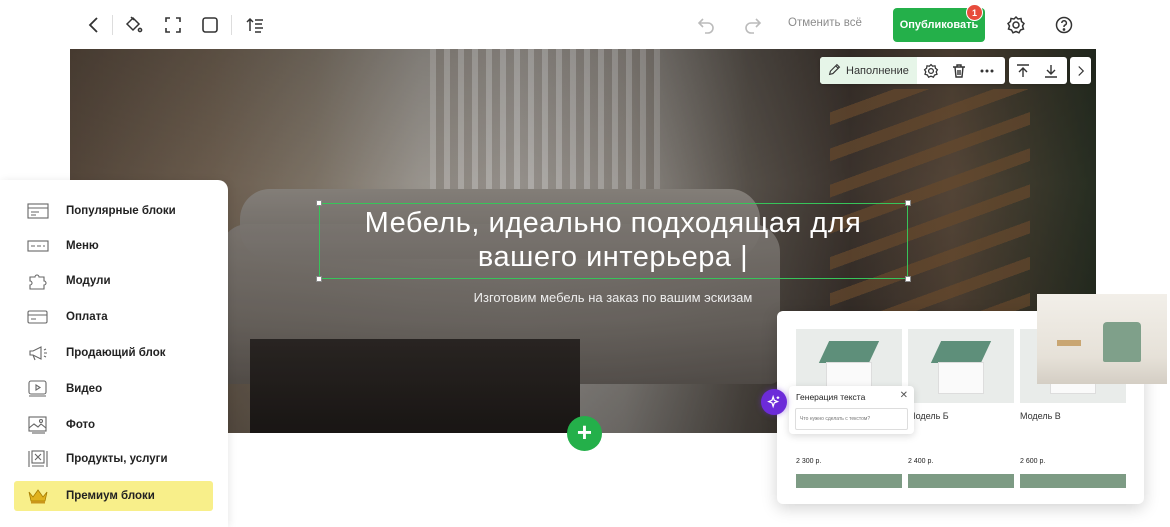 Image resolution: width=1170 pixels, height=527 pixels. What do you see at coordinates (113, 317) in the screenshot?
I see `sidebar-item-payment: Оплата` at bounding box center [113, 317].